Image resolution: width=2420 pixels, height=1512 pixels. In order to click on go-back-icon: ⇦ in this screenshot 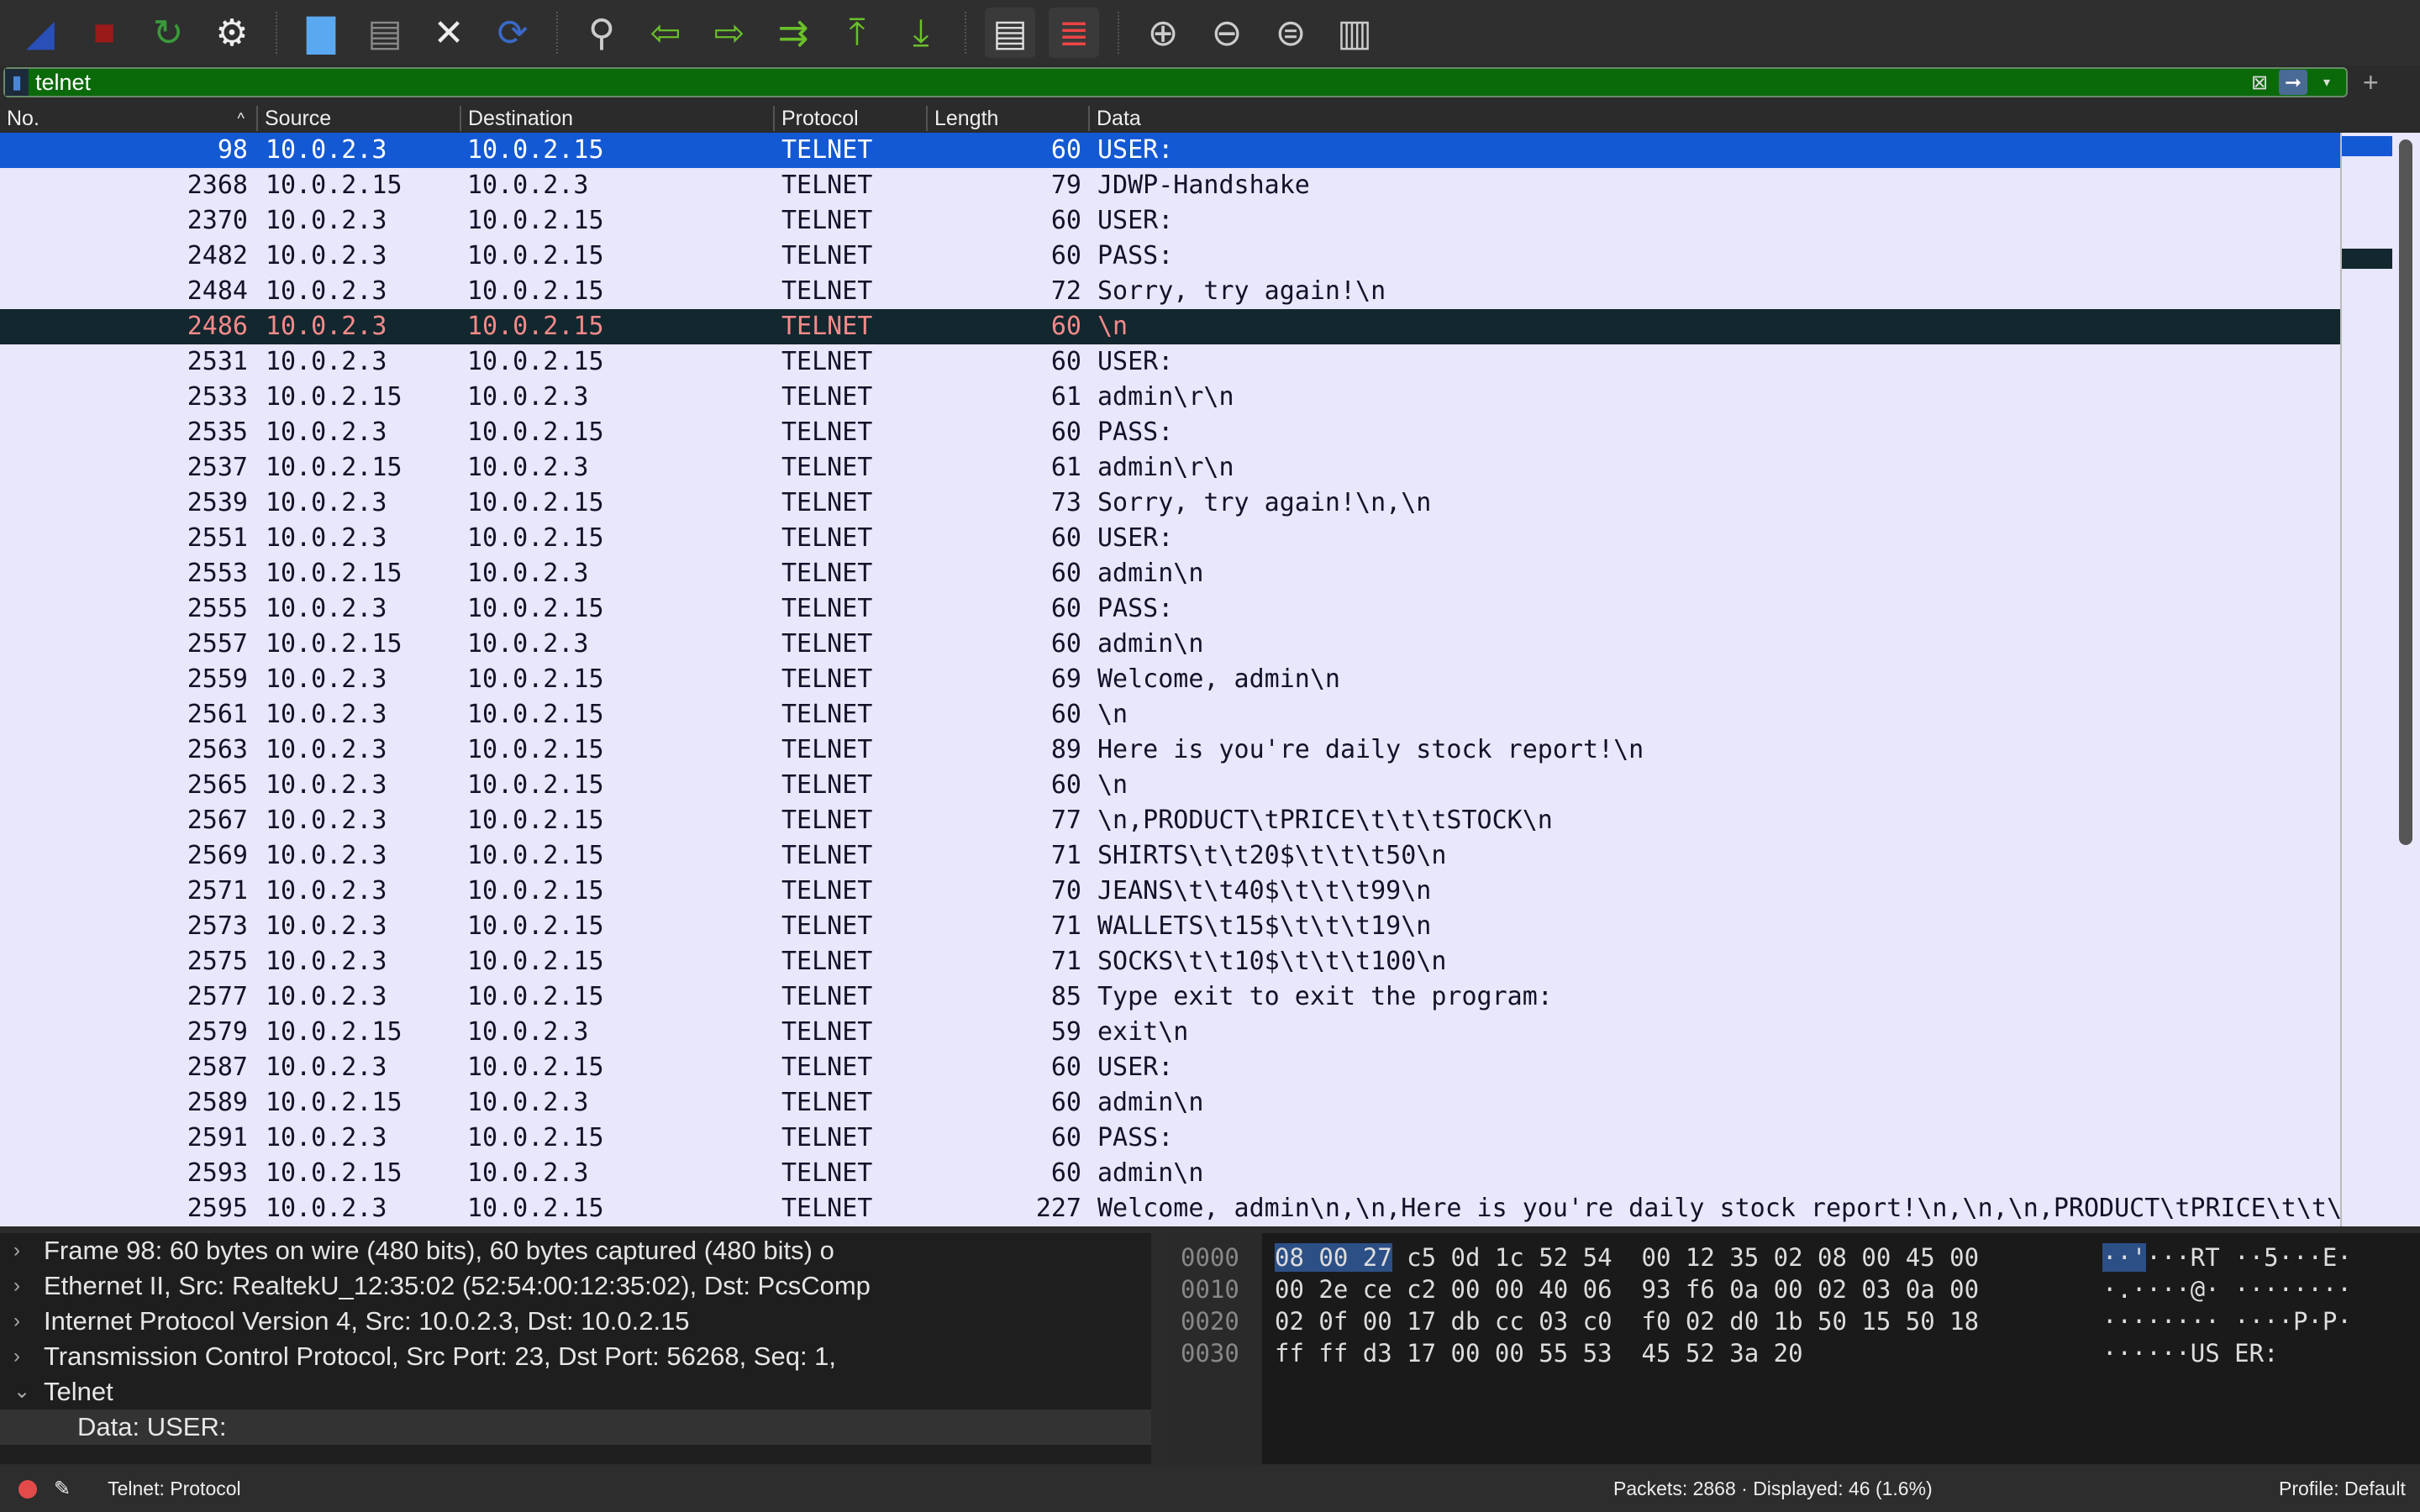, I will do `click(665, 33)`.